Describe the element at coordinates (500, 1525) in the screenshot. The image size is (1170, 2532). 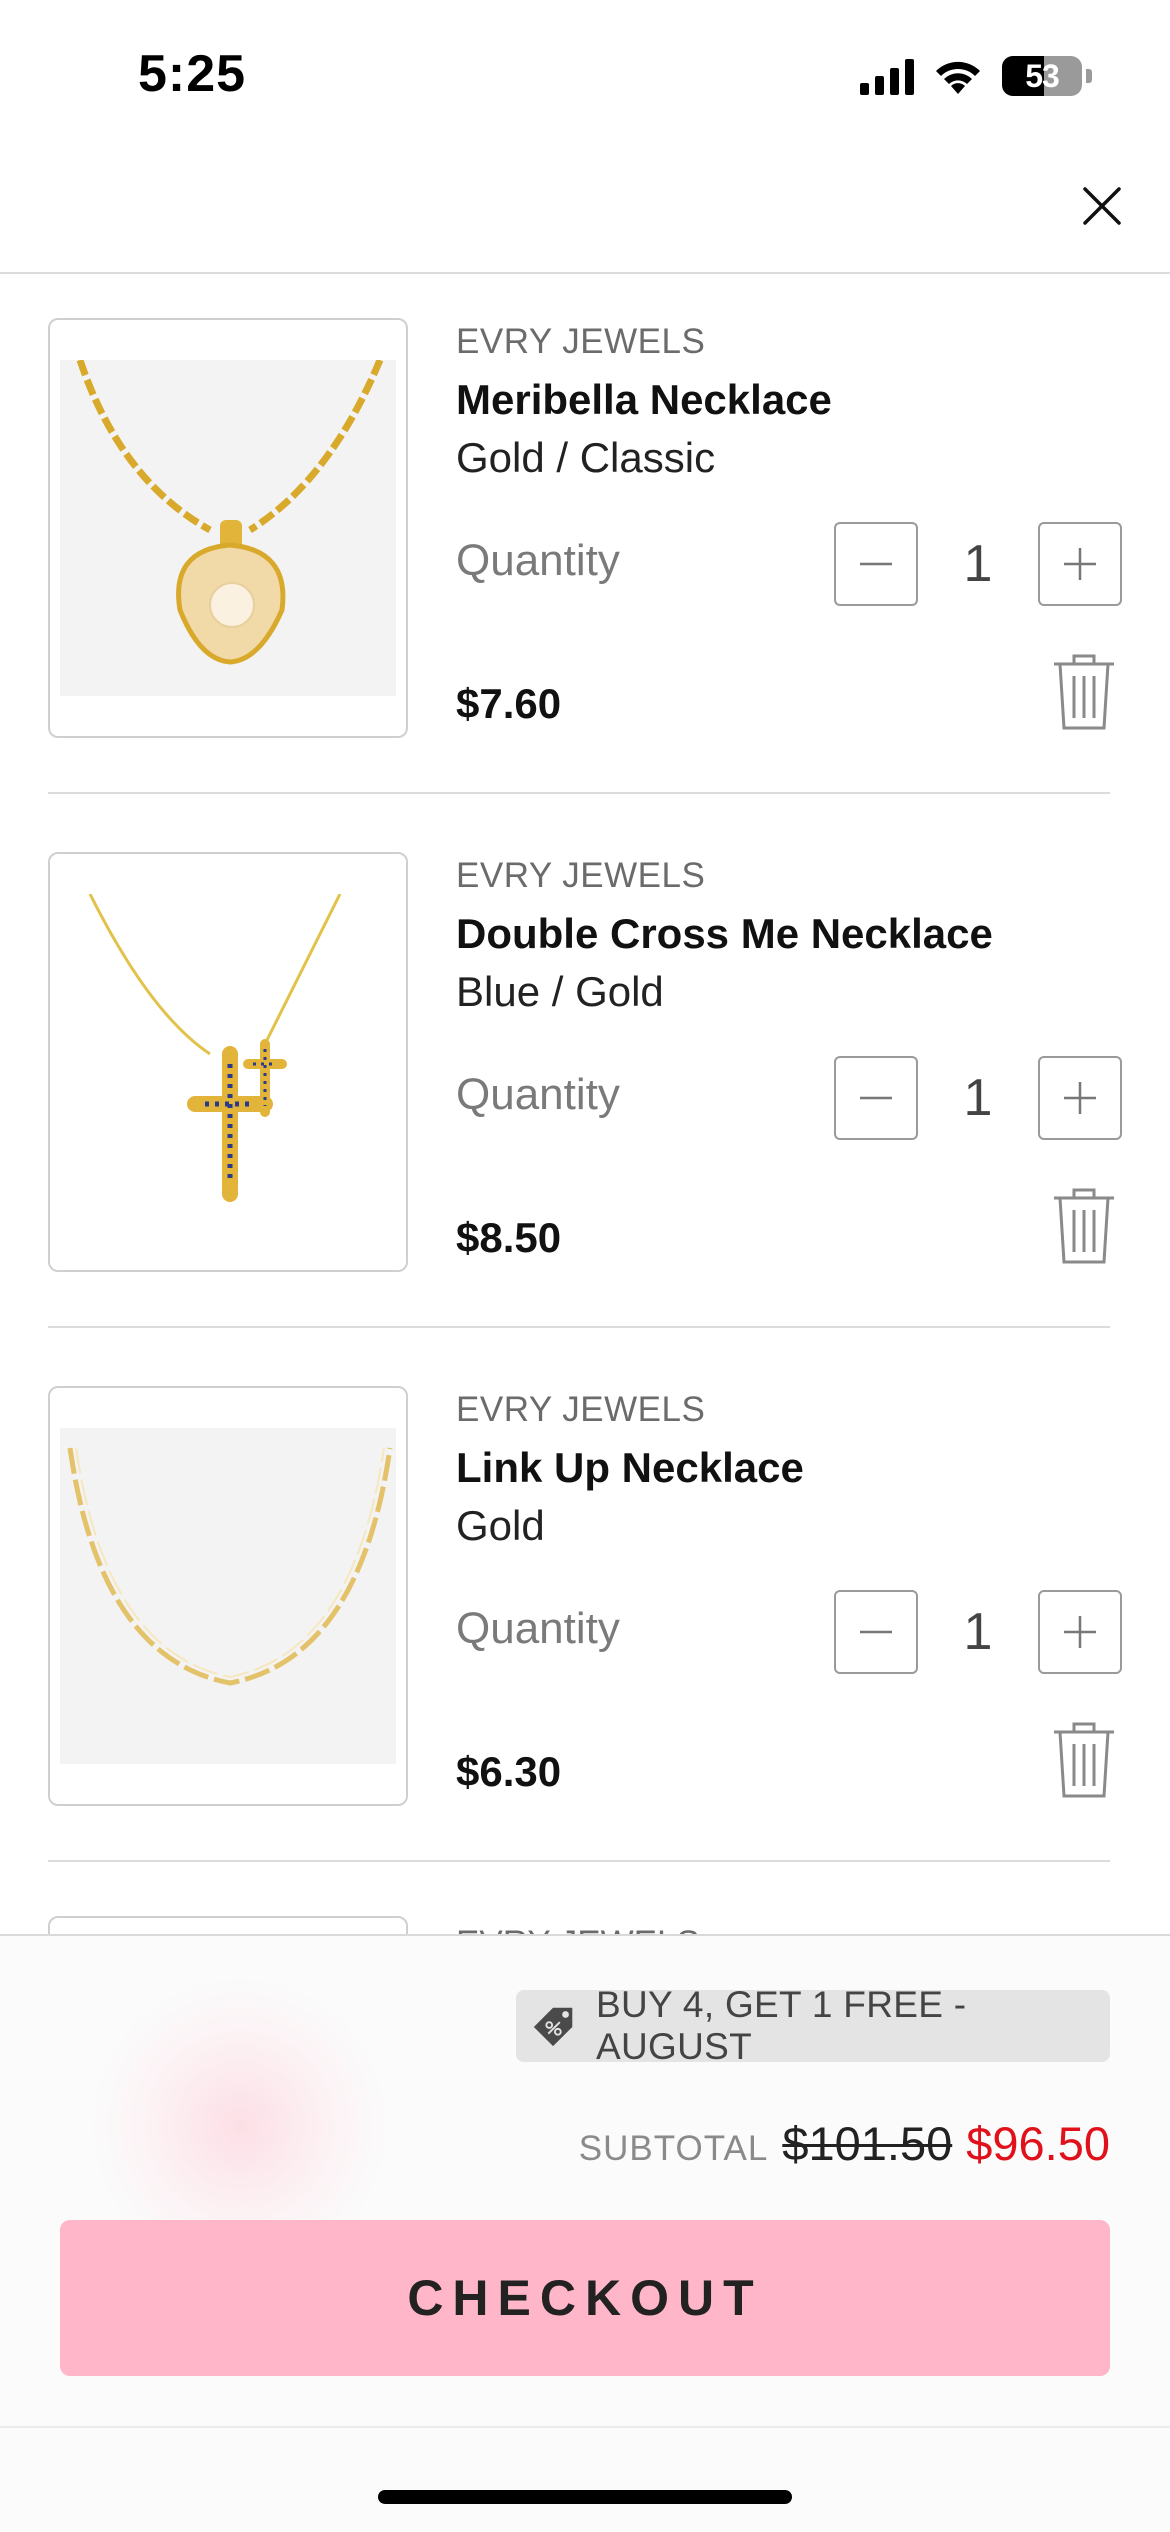
I see `product-variant: Gold` at that location.